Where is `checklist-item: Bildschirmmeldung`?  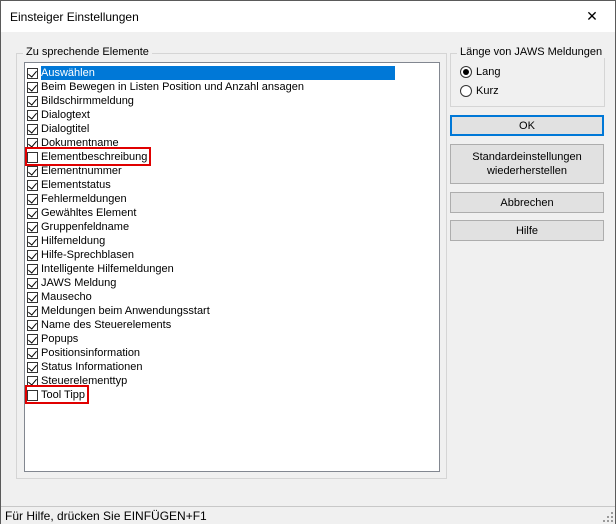
checklist-item: Bildschirmmeldung is located at coordinates (80, 101).